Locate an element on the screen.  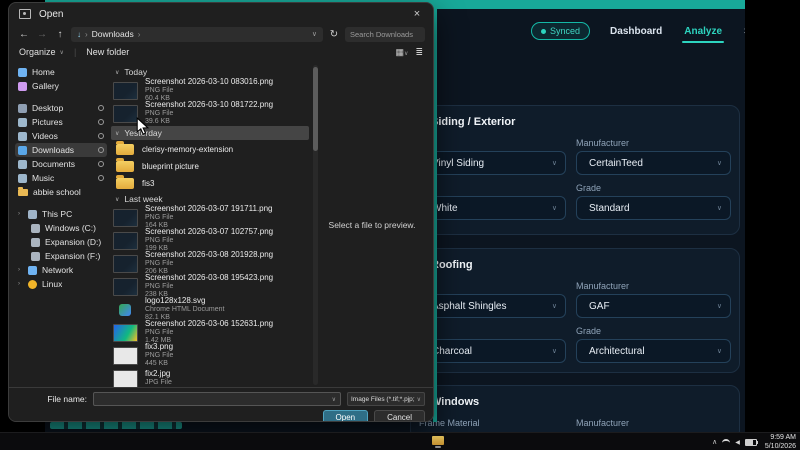
section-title: Siding / Exterior is located at coordinates (473, 122).